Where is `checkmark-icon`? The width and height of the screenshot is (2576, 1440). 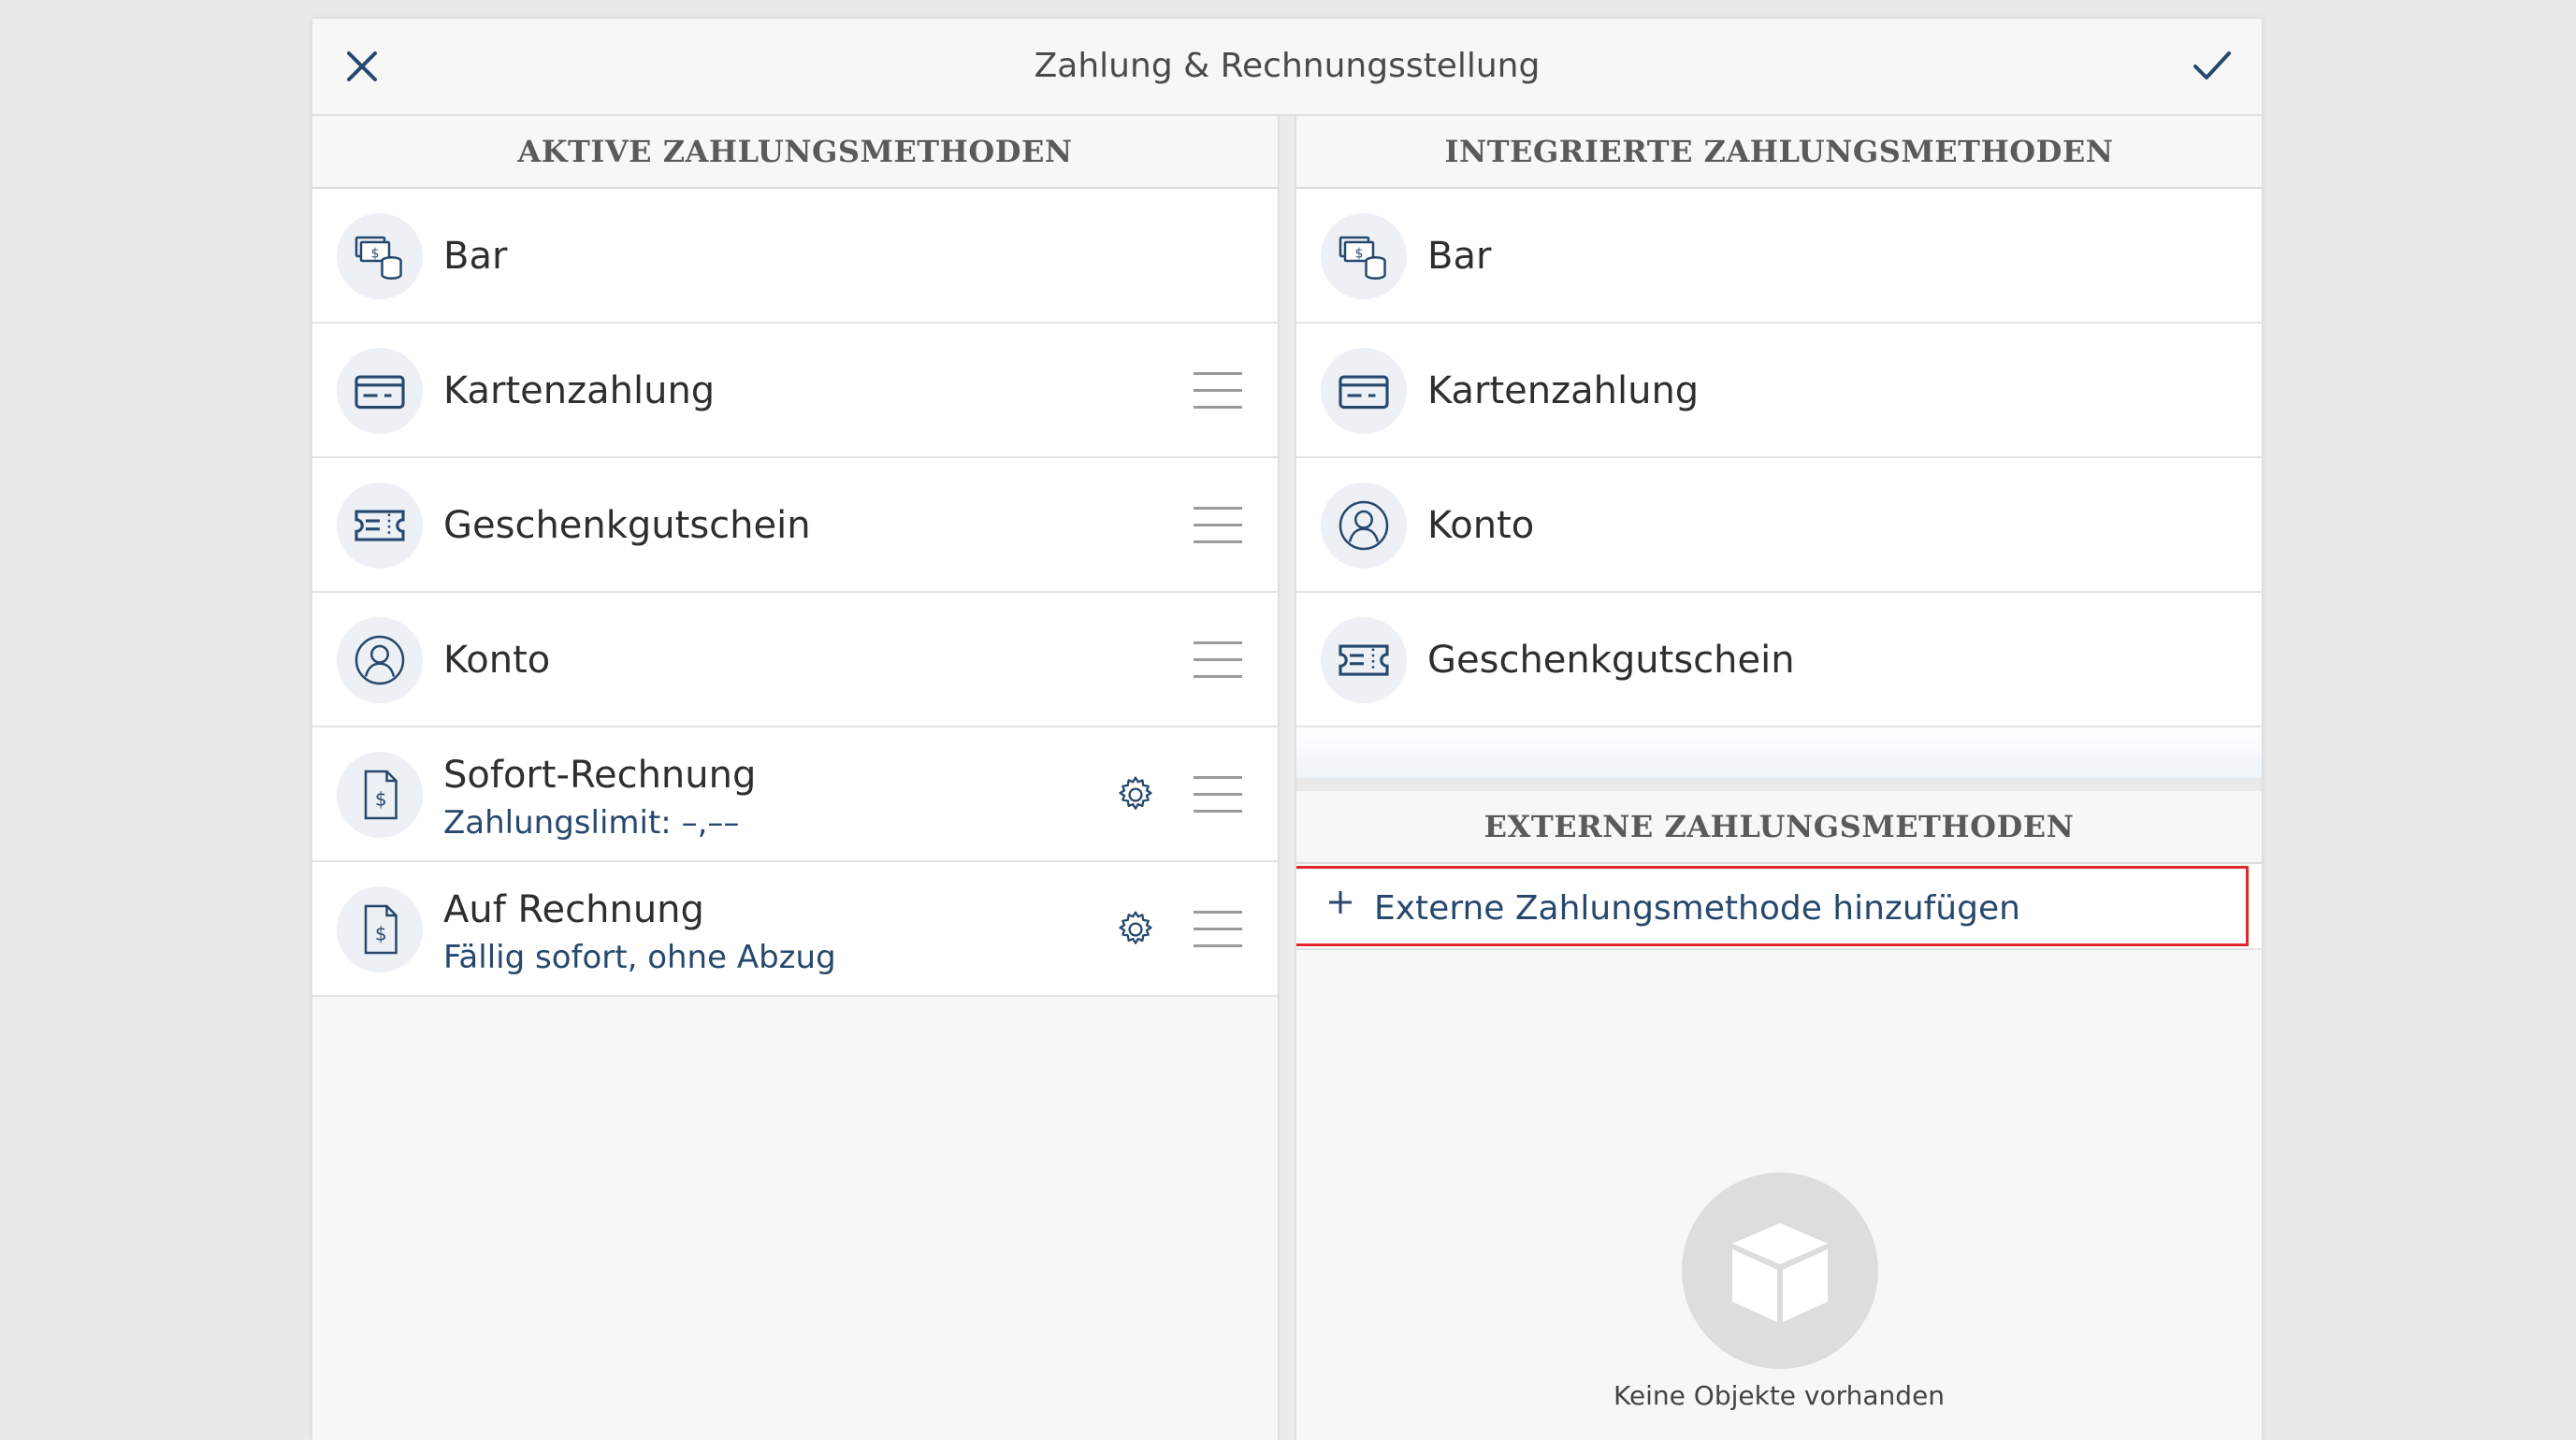 checkmark-icon is located at coordinates (2212, 65).